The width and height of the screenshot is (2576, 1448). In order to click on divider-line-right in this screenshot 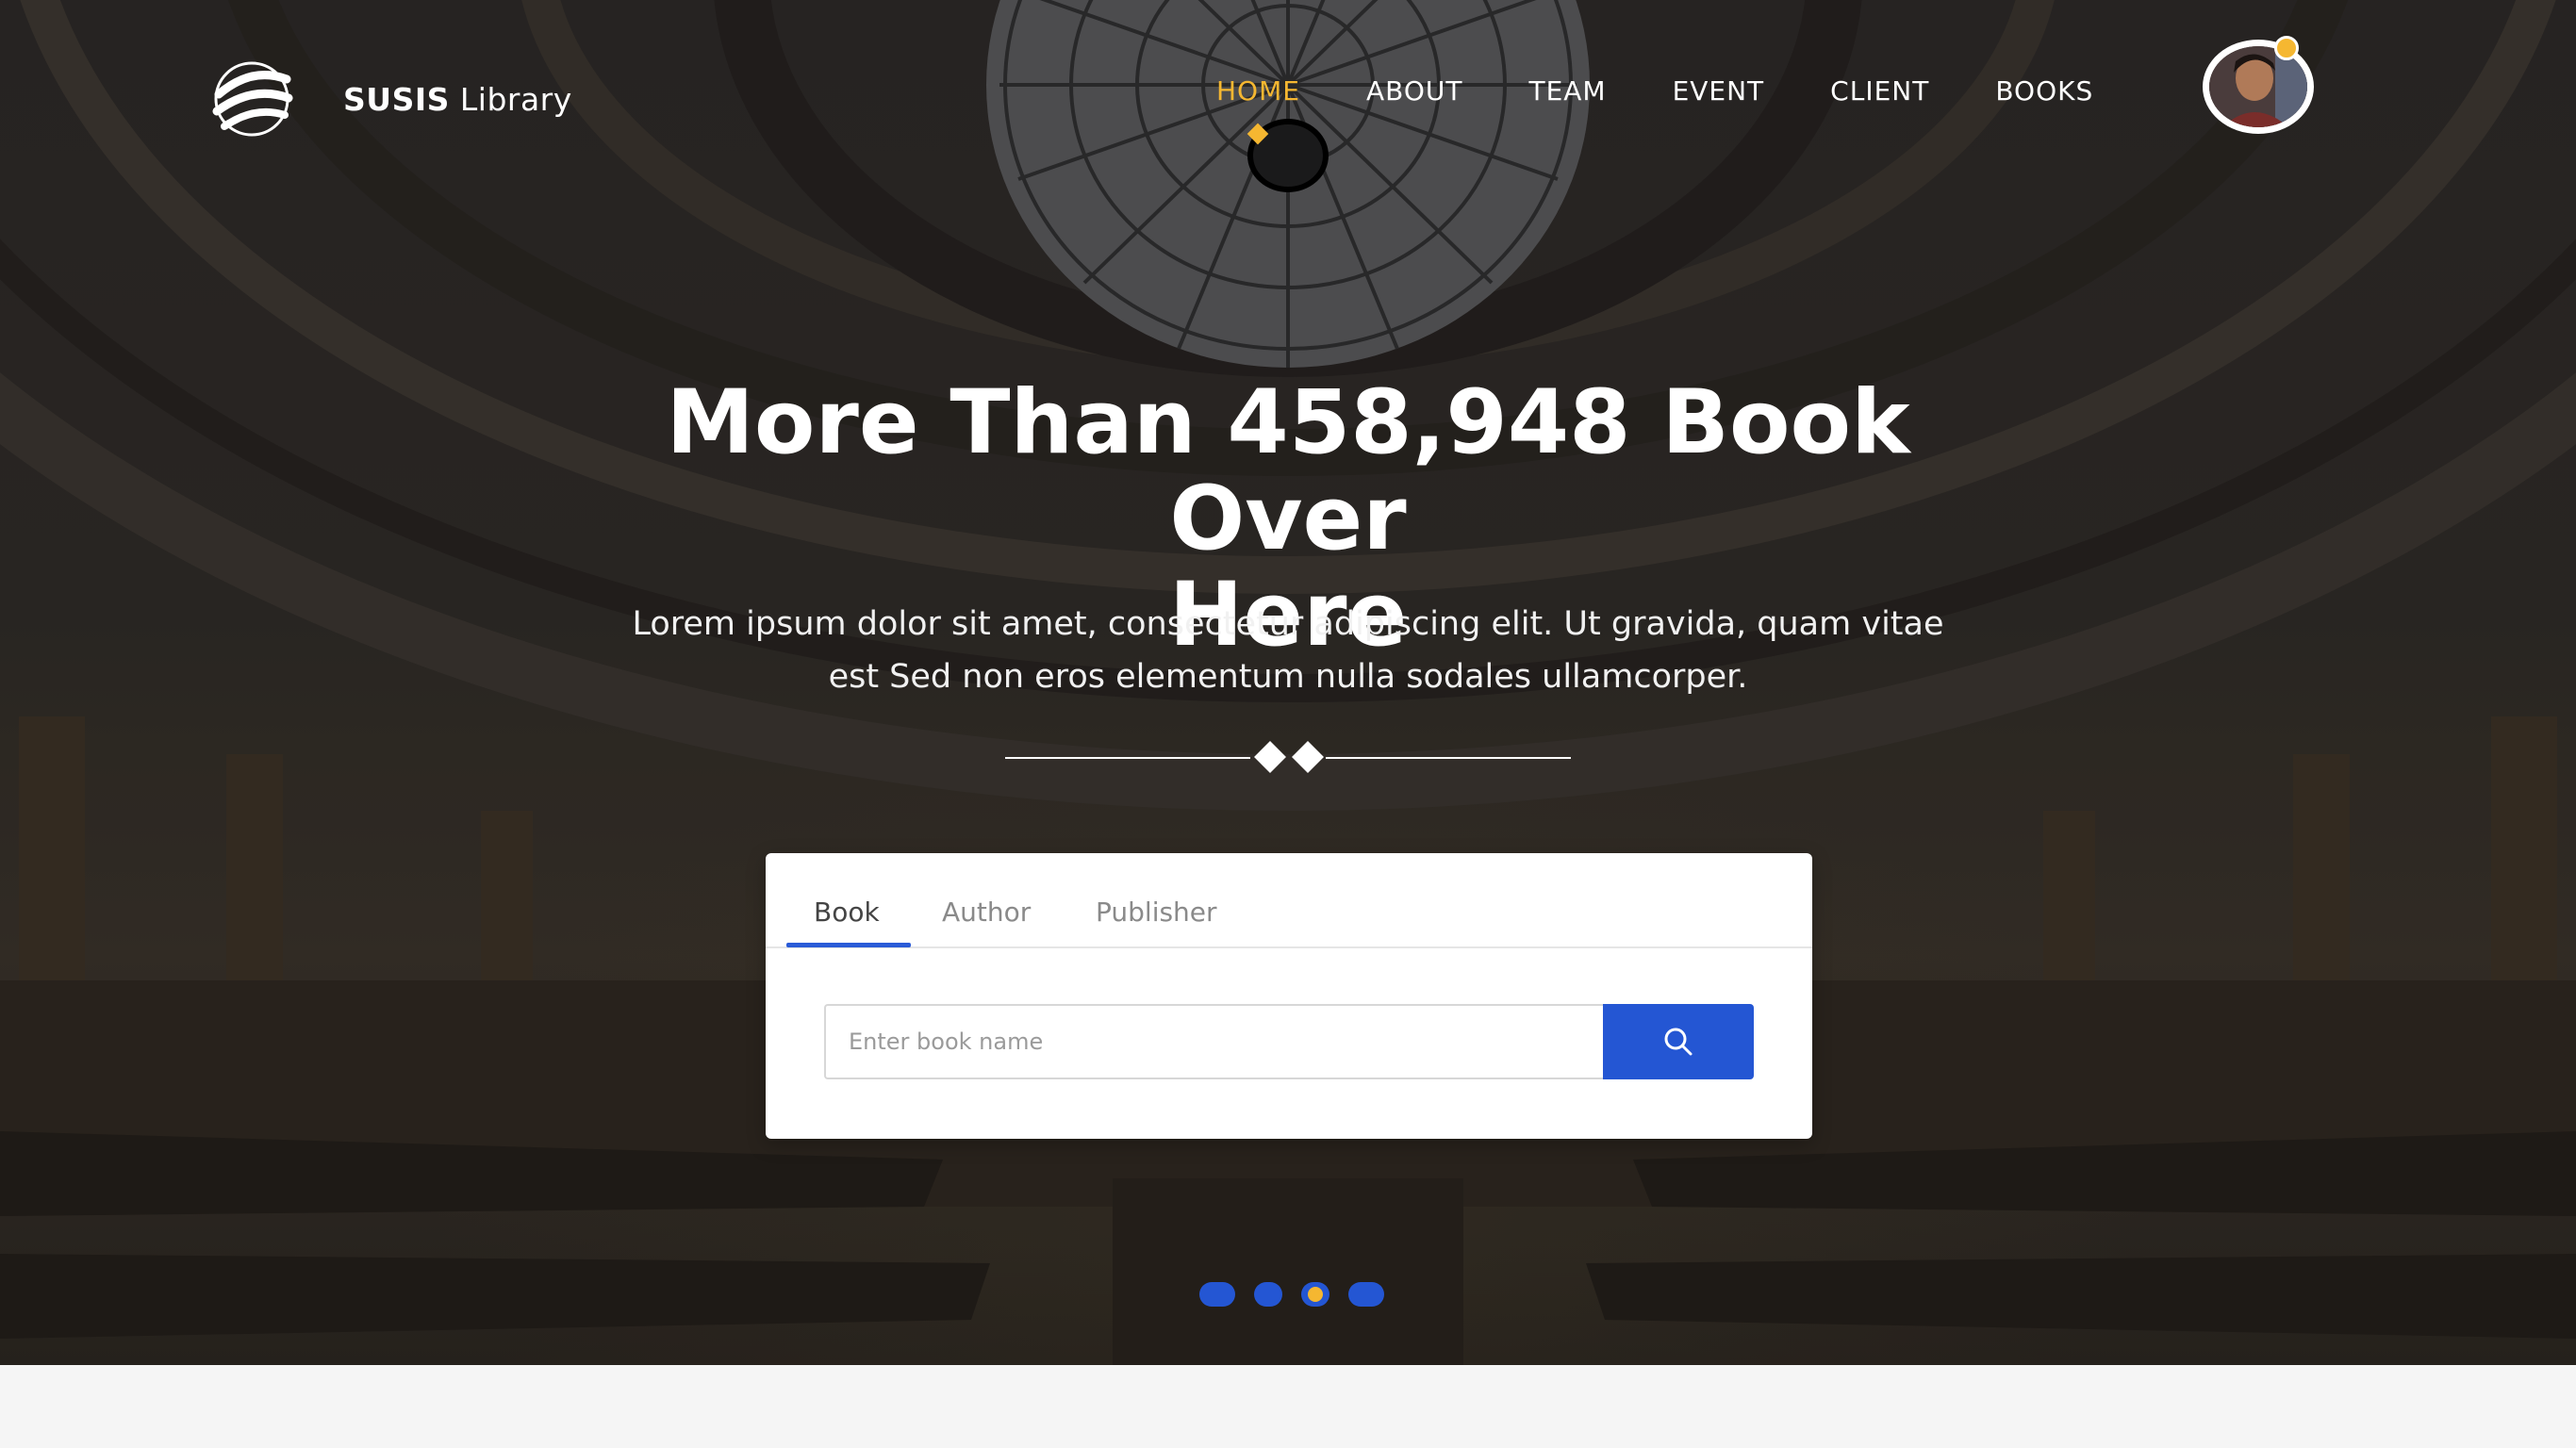, I will do `click(1448, 758)`.